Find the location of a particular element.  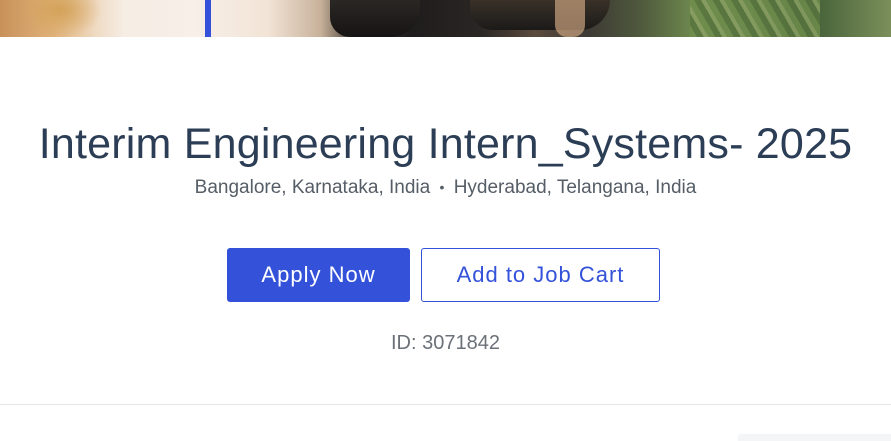

add-to-job-cart-button: Add to Job Cart is located at coordinates (540, 275).